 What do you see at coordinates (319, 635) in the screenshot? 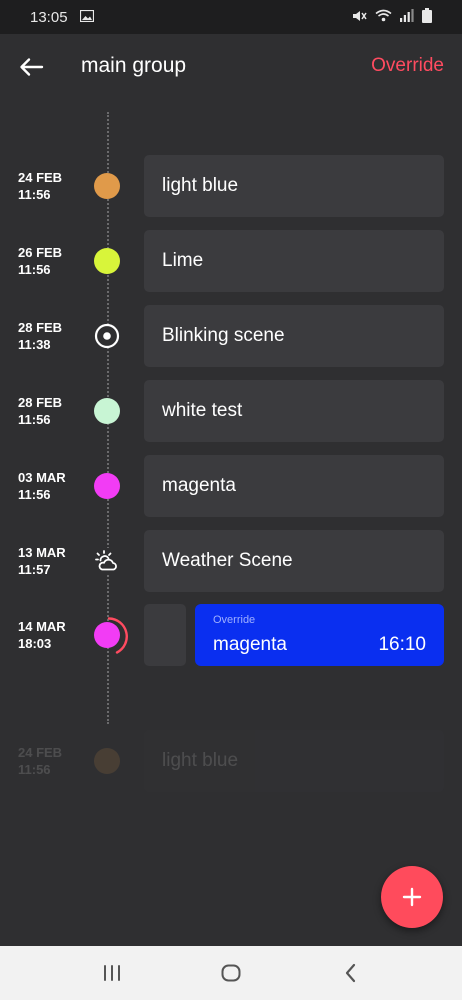
I see `active-override-card: Override magenta 16:10` at bounding box center [319, 635].